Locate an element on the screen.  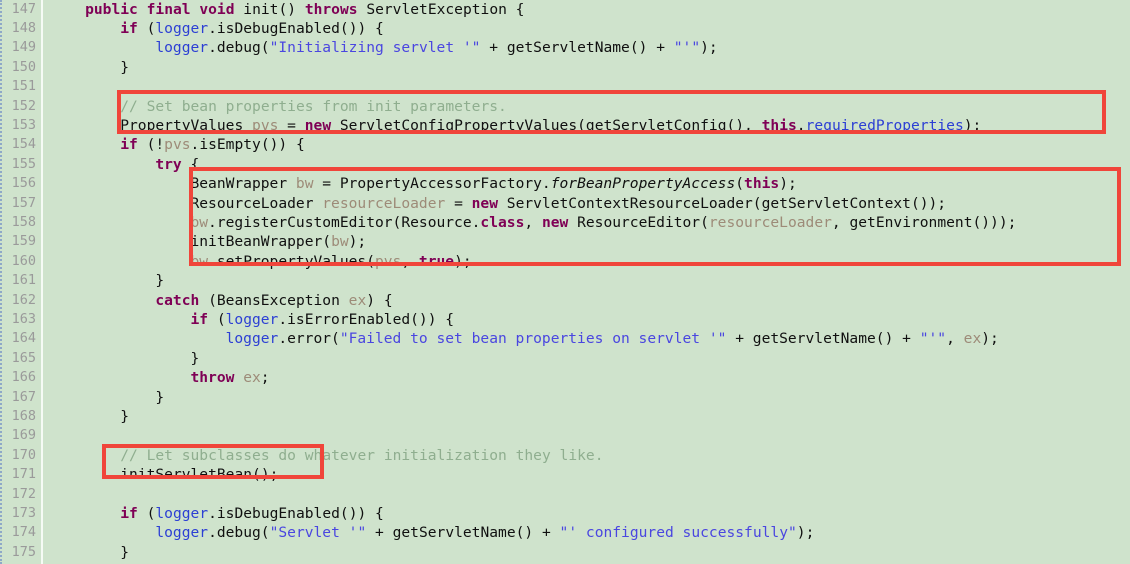
code-token: this is located at coordinates (762, 184).